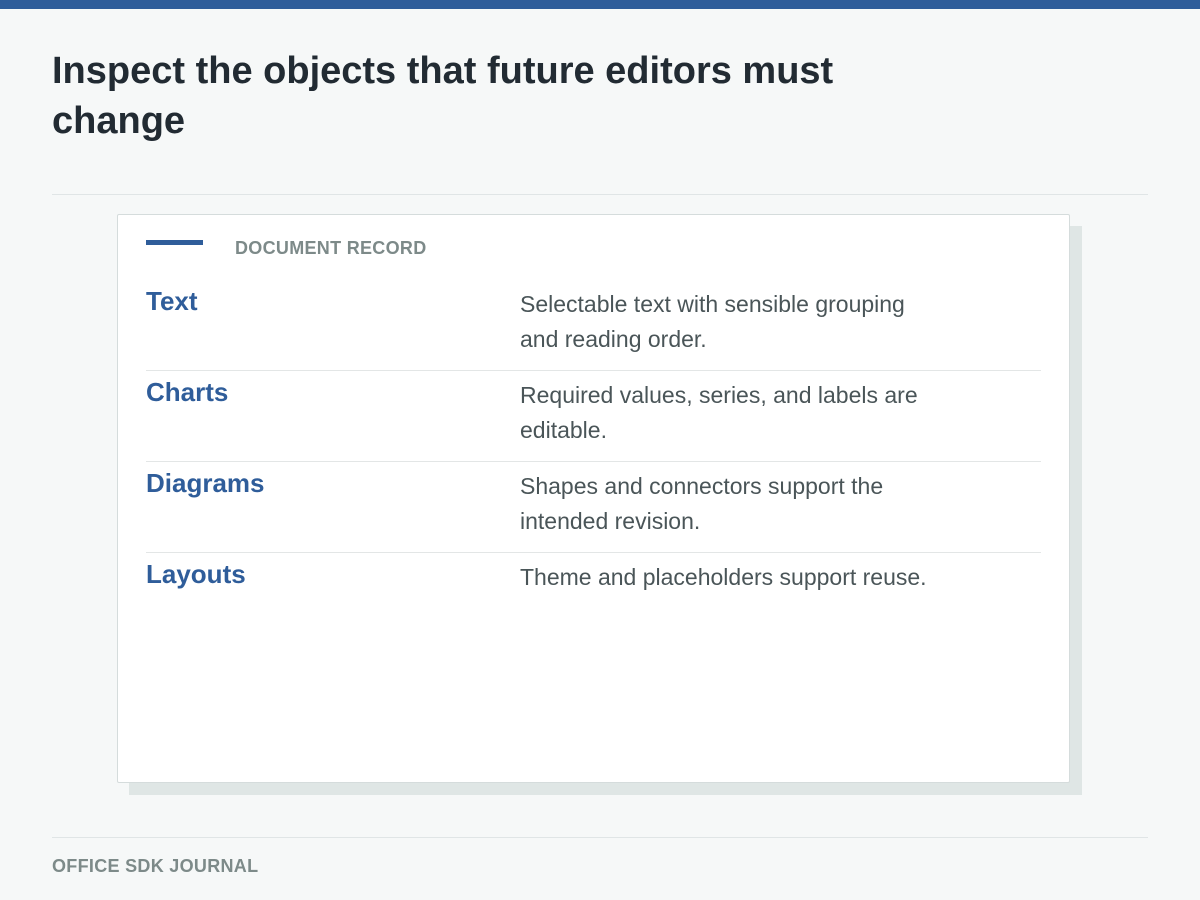 The image size is (1200, 900). Describe the element at coordinates (600, 194) in the screenshot. I see `header-divider` at that location.